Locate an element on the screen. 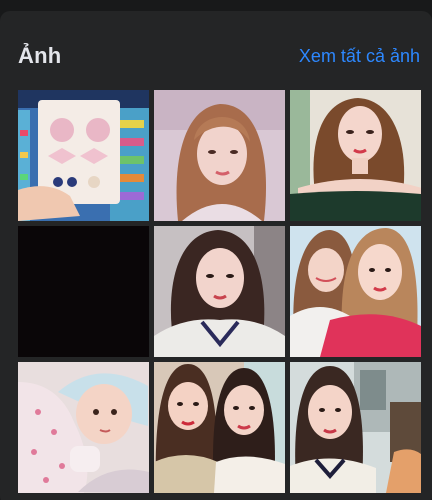 Image resolution: width=432 pixels, height=500 pixels. photos-header: Ảnh Xem tất cả ảnh is located at coordinates (219, 56).